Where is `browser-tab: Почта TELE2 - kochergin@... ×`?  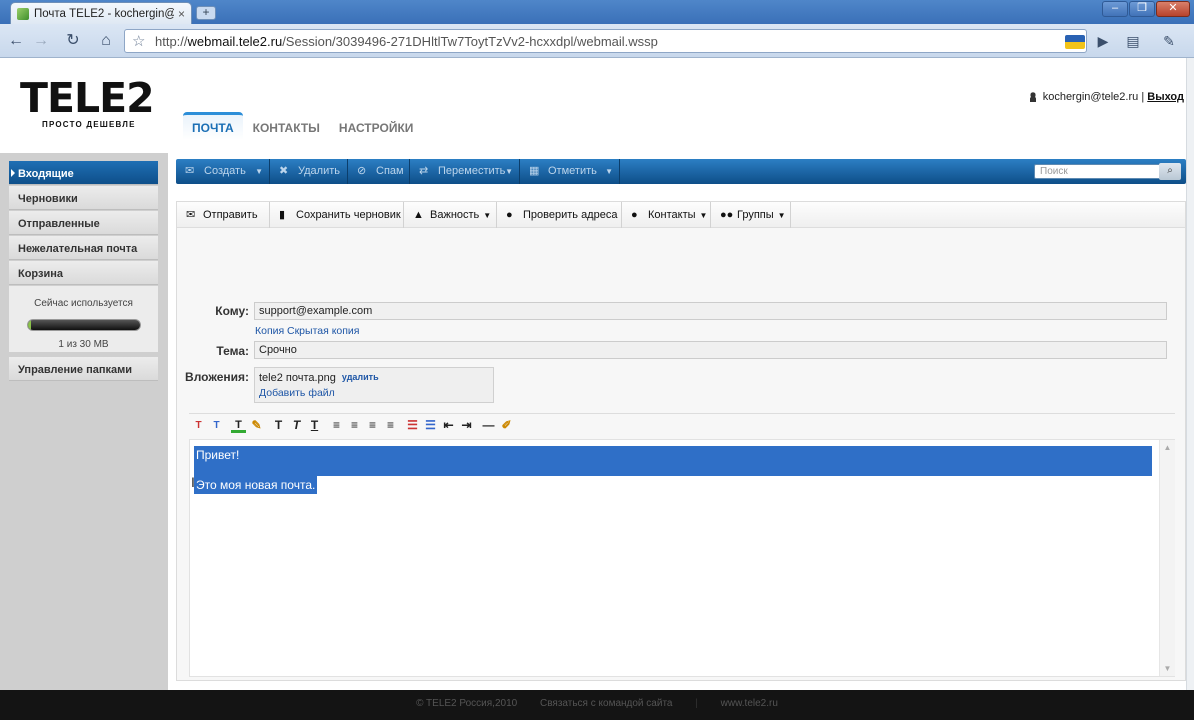
browser-tab: Почта TELE2 - kochergin@... × is located at coordinates (101, 13).